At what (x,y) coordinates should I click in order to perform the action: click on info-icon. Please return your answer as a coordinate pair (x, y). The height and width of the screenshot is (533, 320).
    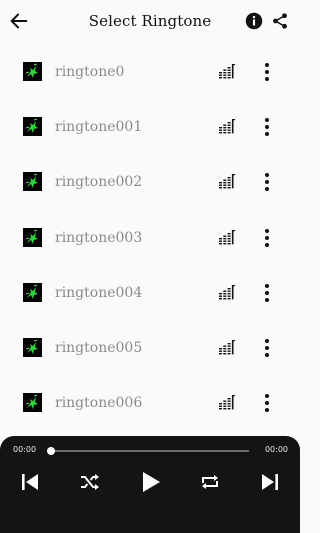
    Looking at the image, I should click on (254, 21).